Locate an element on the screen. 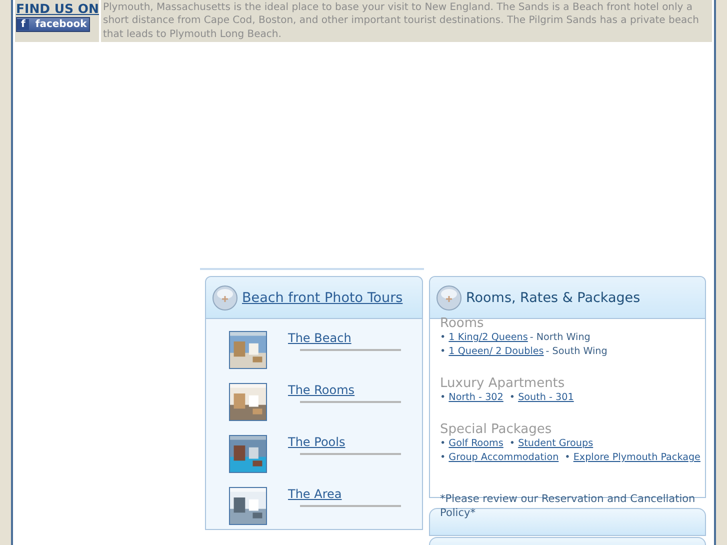  room-note: - North Wing is located at coordinates (560, 337).